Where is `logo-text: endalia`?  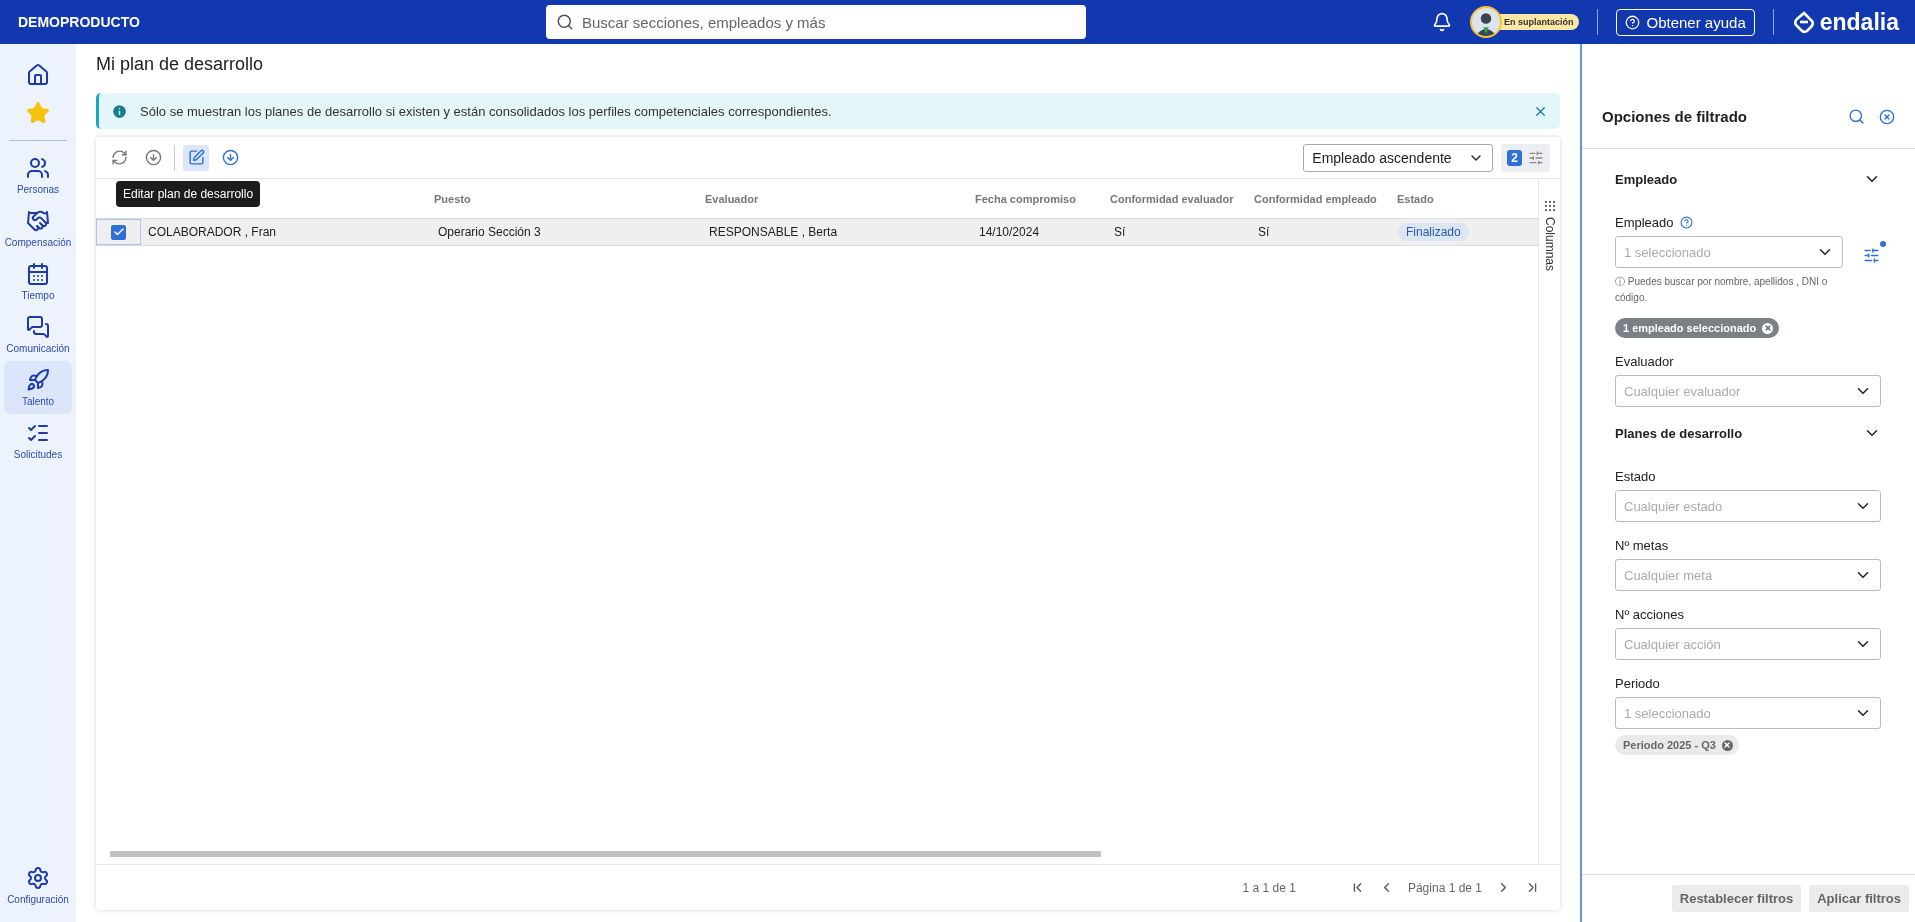
logo-text: endalia is located at coordinates (1859, 22).